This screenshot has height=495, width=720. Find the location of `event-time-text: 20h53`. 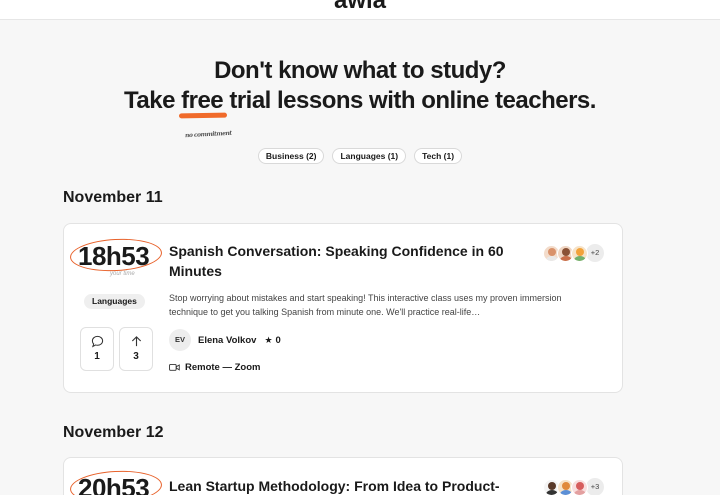

event-time-text: 20h53 is located at coordinates (114, 484).